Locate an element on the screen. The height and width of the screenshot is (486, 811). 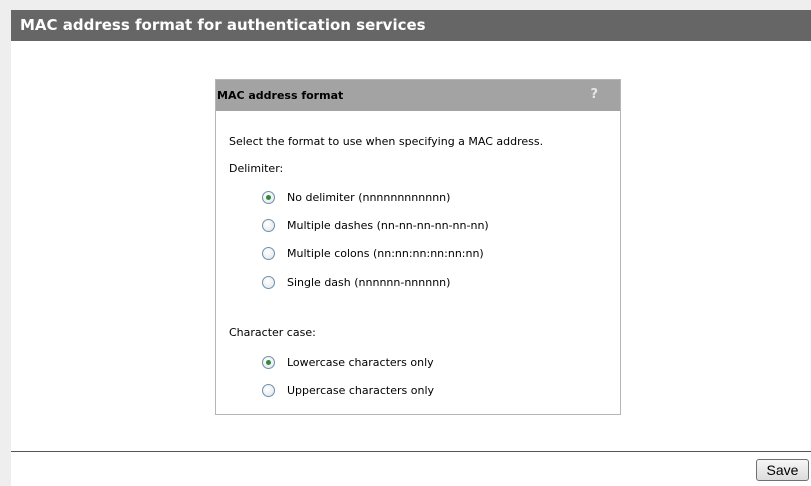
panel-title: MAC address format is located at coordinates (280, 95).